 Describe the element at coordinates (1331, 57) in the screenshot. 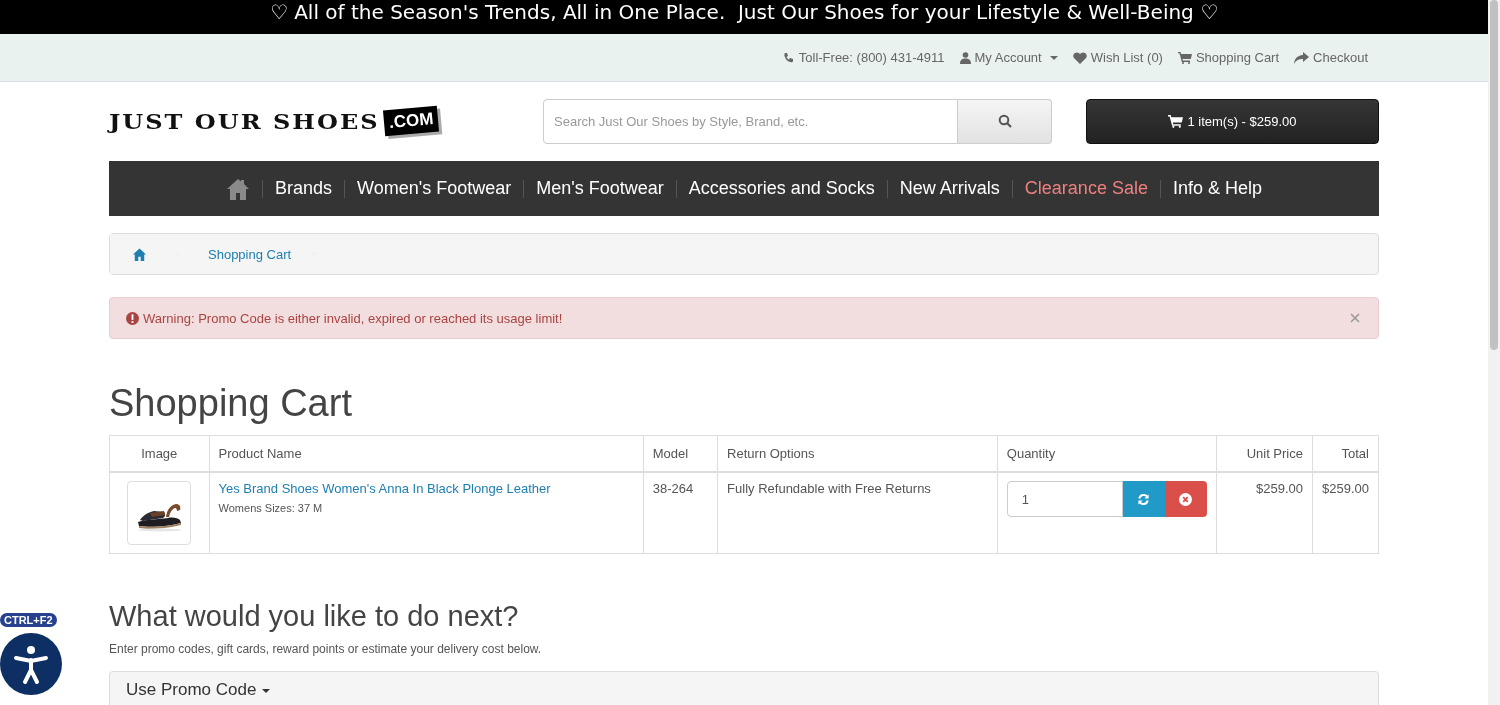

I see `top-link: Checkout` at that location.